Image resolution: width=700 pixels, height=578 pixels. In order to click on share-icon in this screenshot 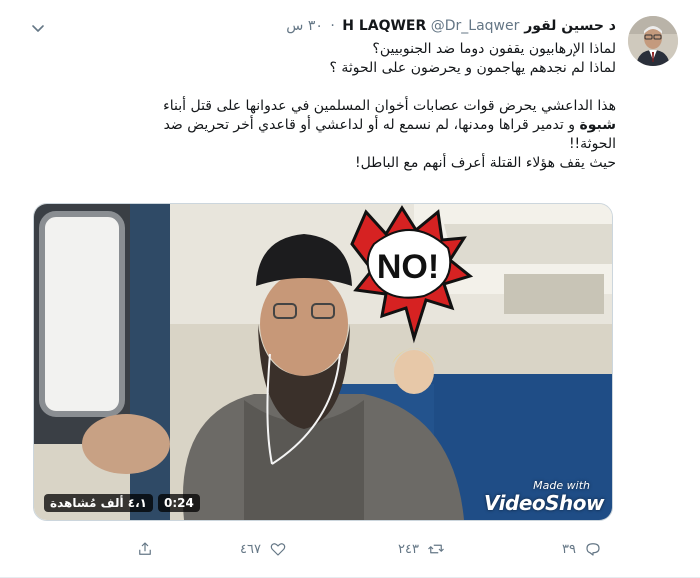, I will do `click(145, 548)`.